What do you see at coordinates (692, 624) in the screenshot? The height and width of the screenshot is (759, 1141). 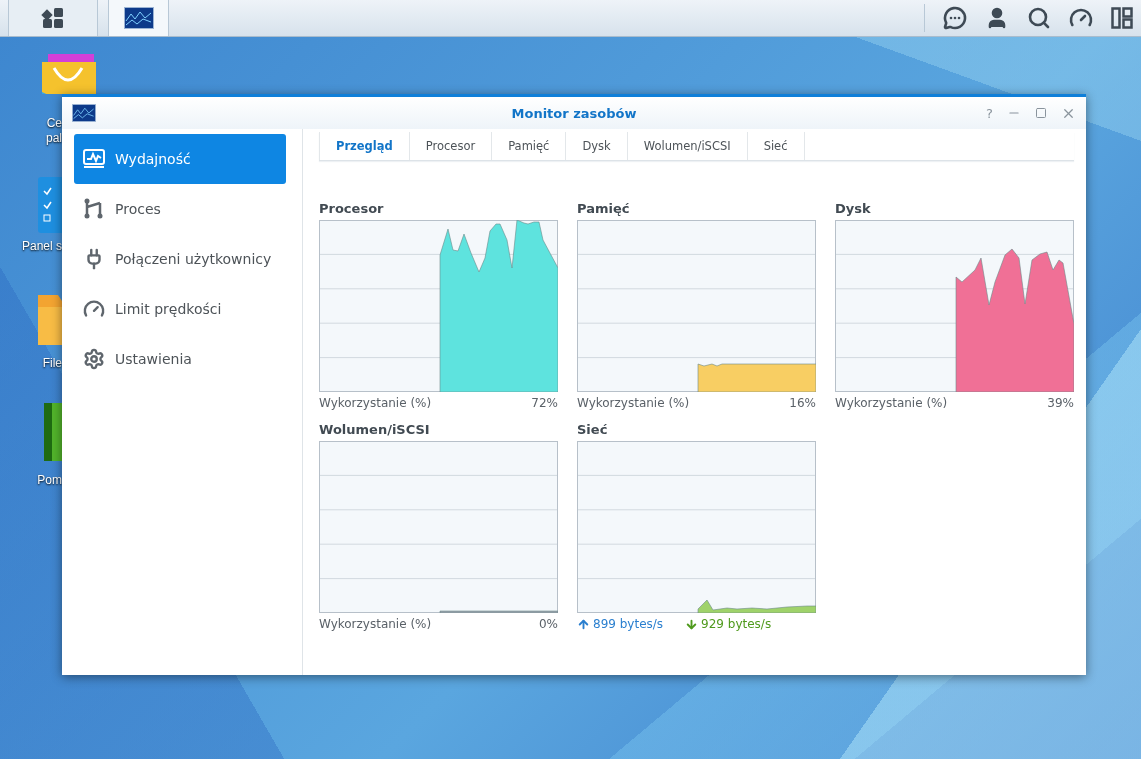 I see `download-arrow-icon` at bounding box center [692, 624].